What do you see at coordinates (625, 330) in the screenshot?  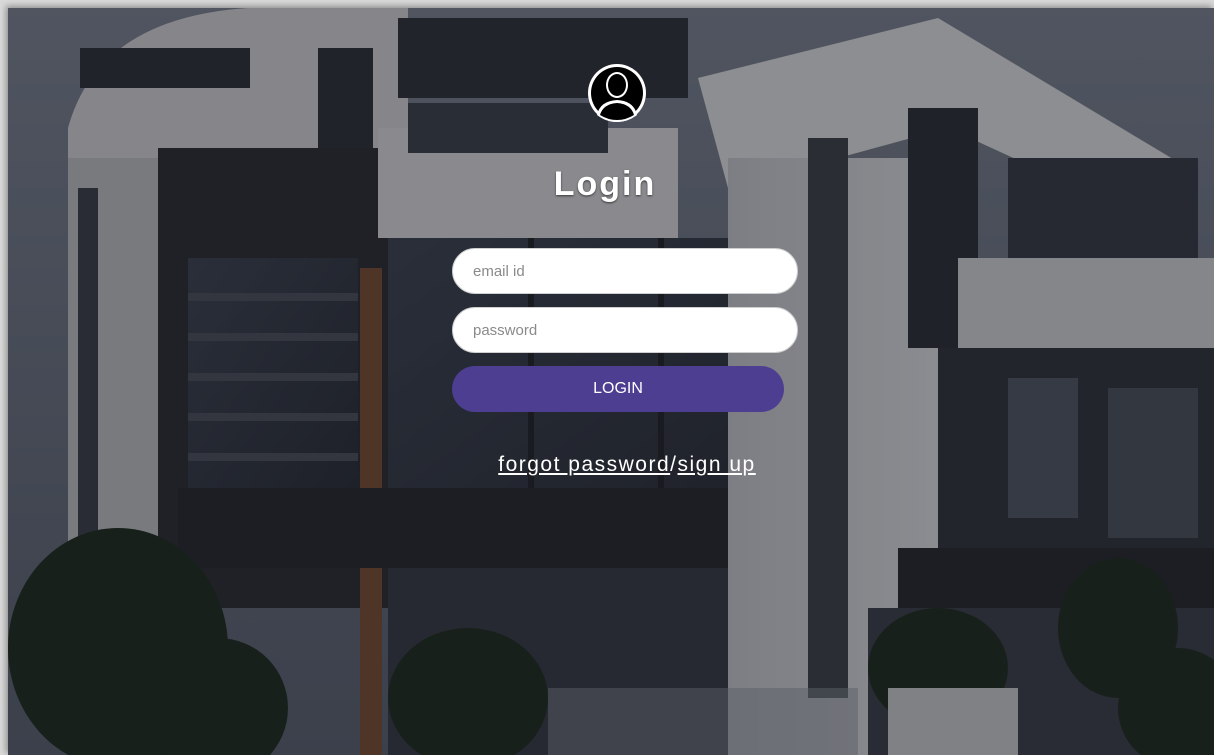 I see `password-field` at bounding box center [625, 330].